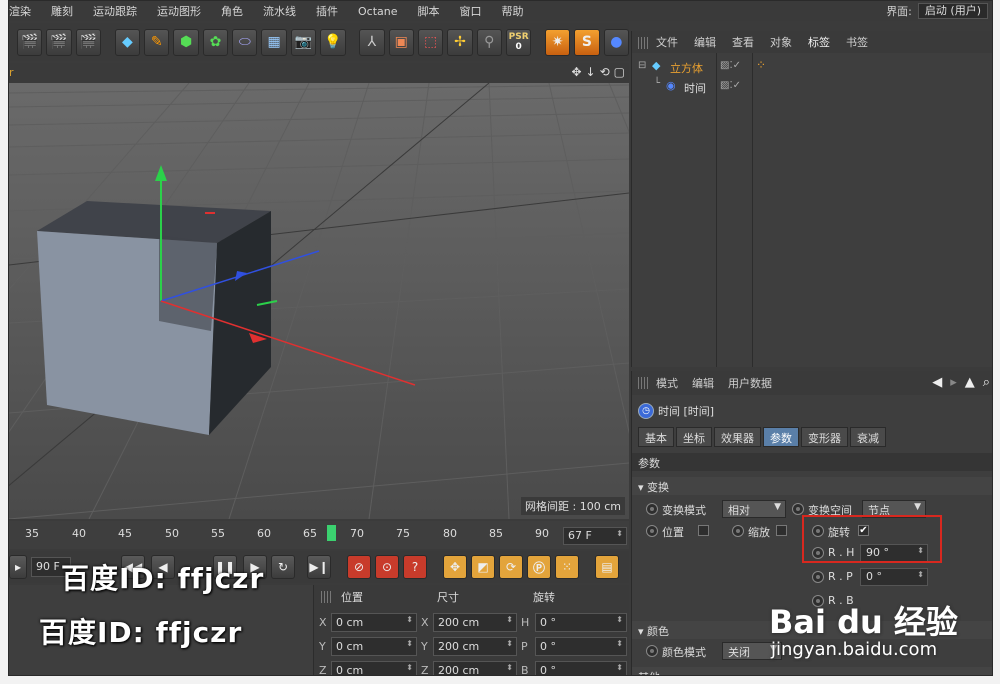 The image size is (1000, 684). Describe the element at coordinates (667, 42) in the screenshot. I see `om-menu-file: 文件` at that location.